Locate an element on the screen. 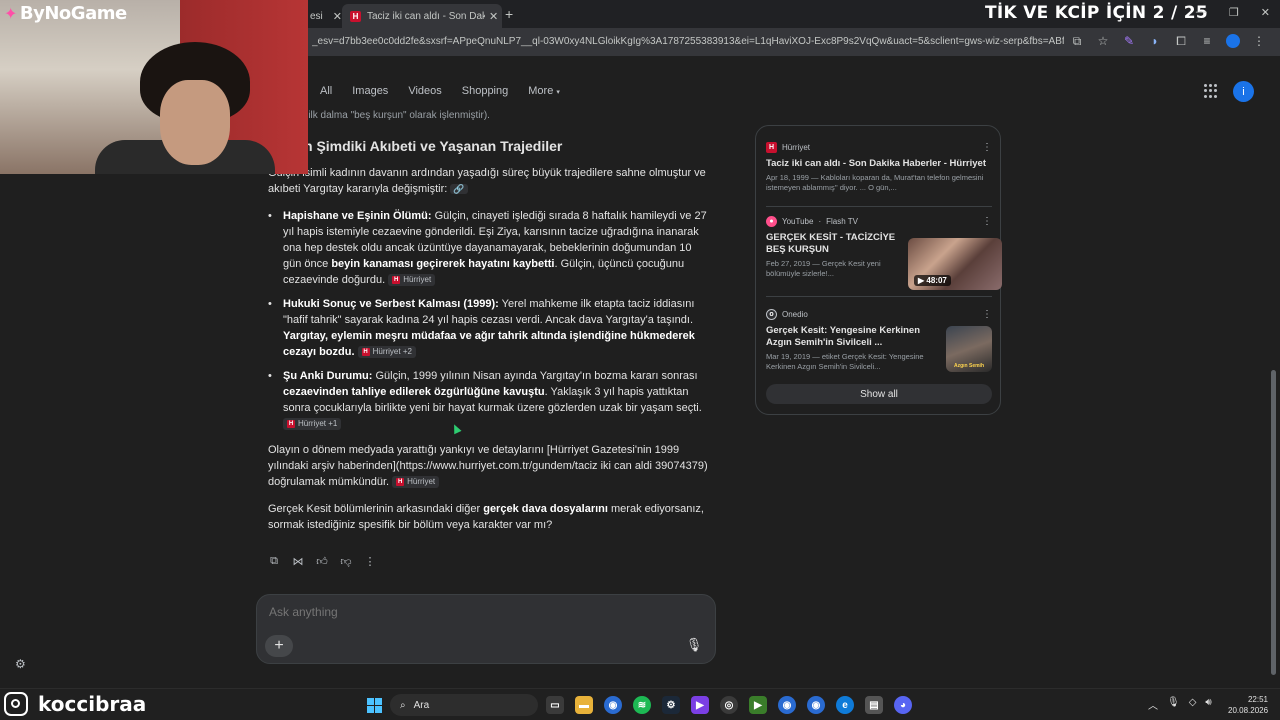 The height and width of the screenshot is (720, 1280). thumbs-up-icon: 👍︎ is located at coordinates (322, 561).